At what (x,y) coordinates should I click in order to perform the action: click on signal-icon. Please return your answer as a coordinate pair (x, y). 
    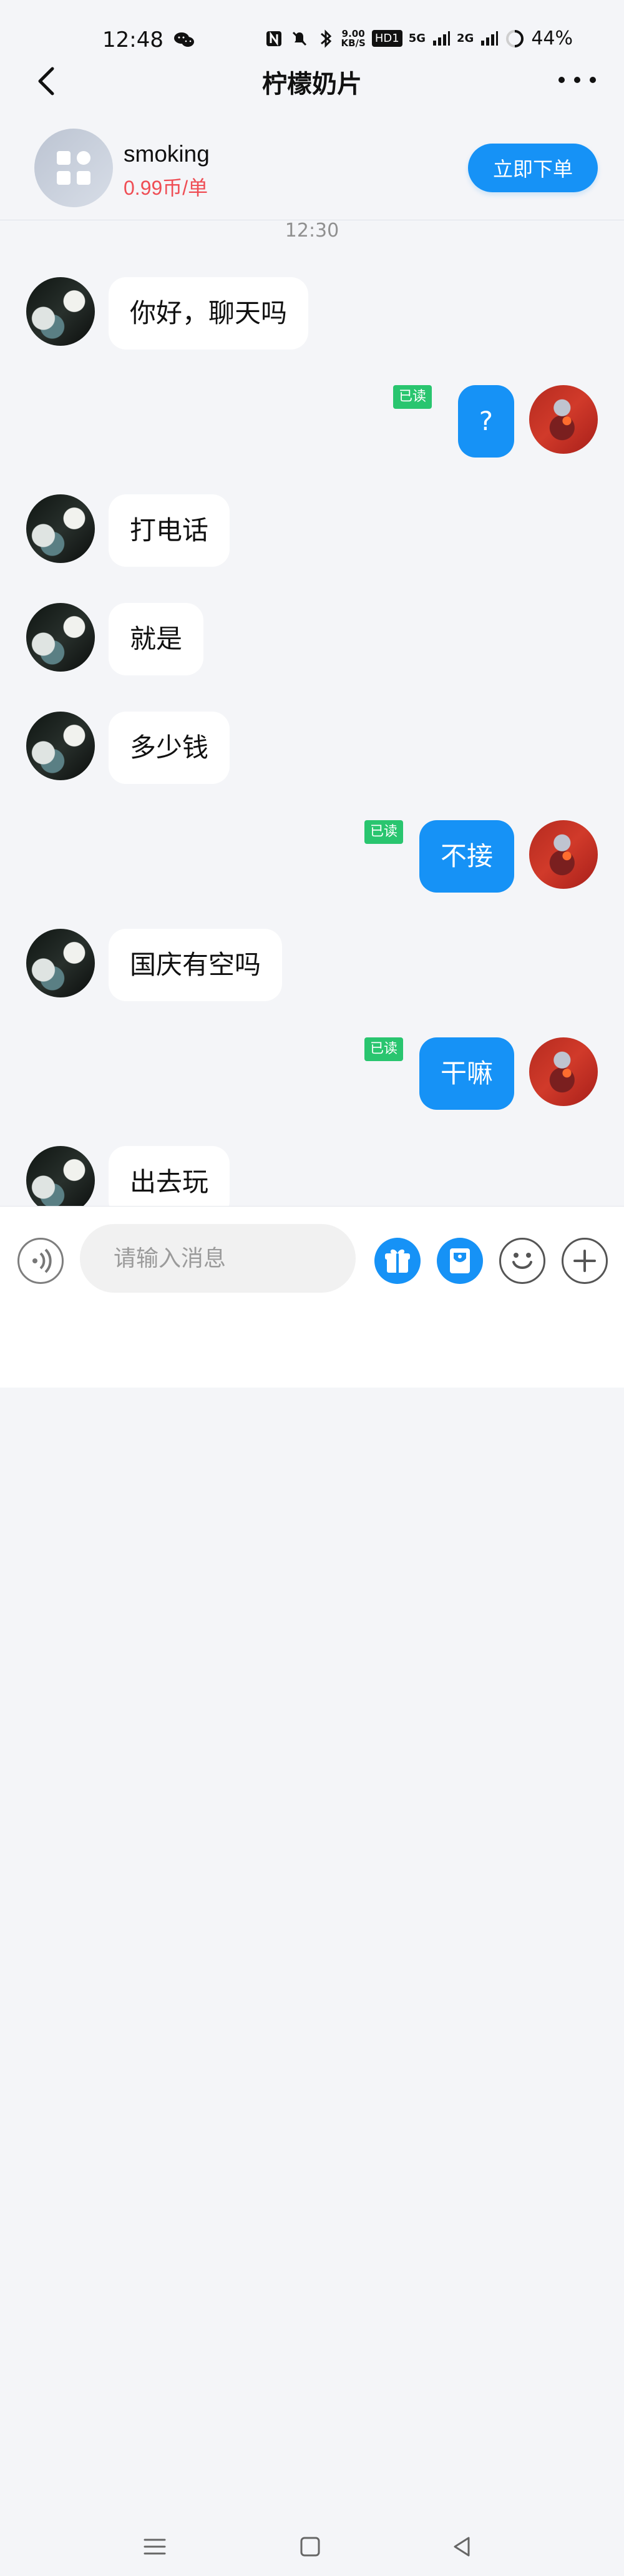
    Looking at the image, I should click on (441, 38).